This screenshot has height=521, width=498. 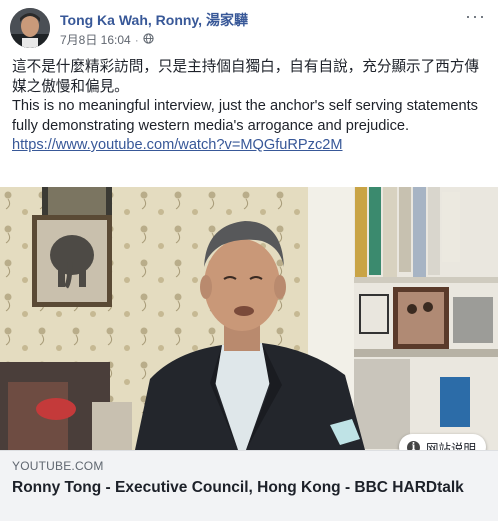 I want to click on link-domain: YOUTUBE.COM, so click(x=58, y=466).